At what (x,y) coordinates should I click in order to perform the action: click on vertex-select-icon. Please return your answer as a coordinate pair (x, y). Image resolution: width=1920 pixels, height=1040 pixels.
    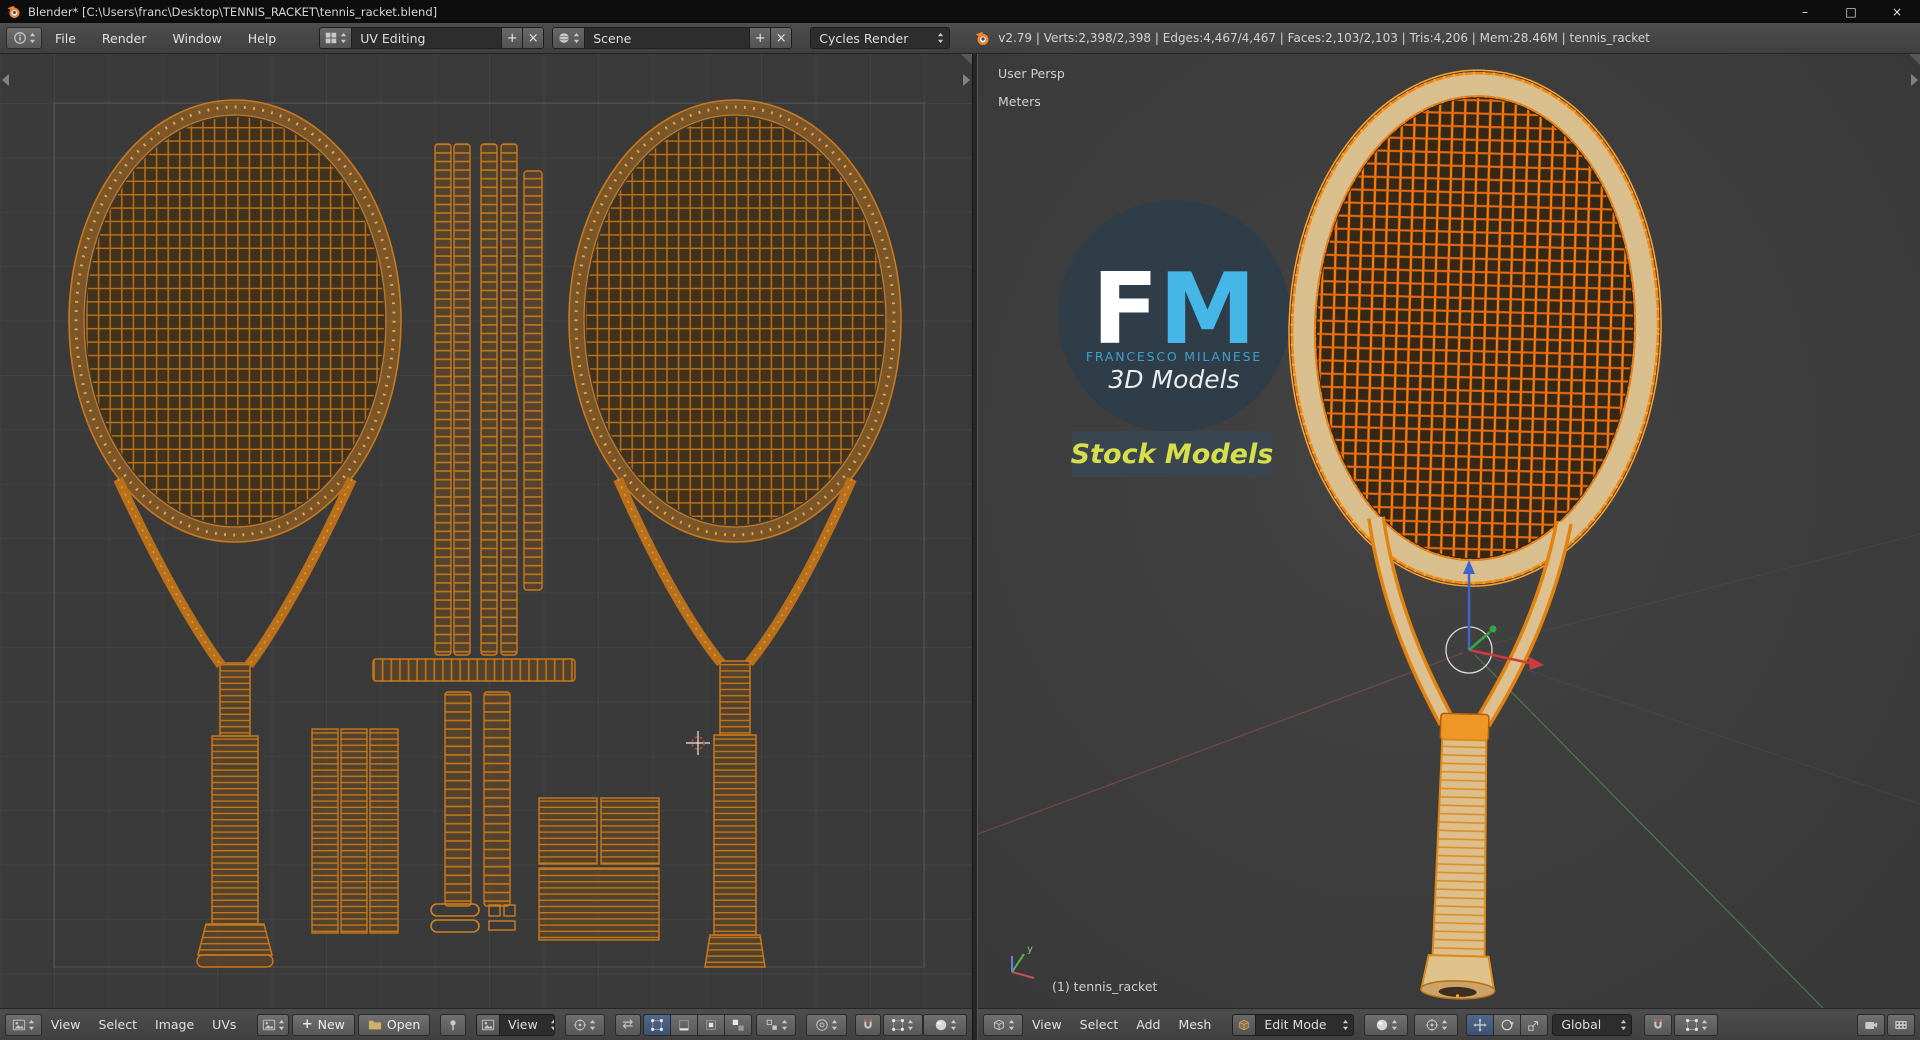
    Looking at the image, I should click on (657, 1025).